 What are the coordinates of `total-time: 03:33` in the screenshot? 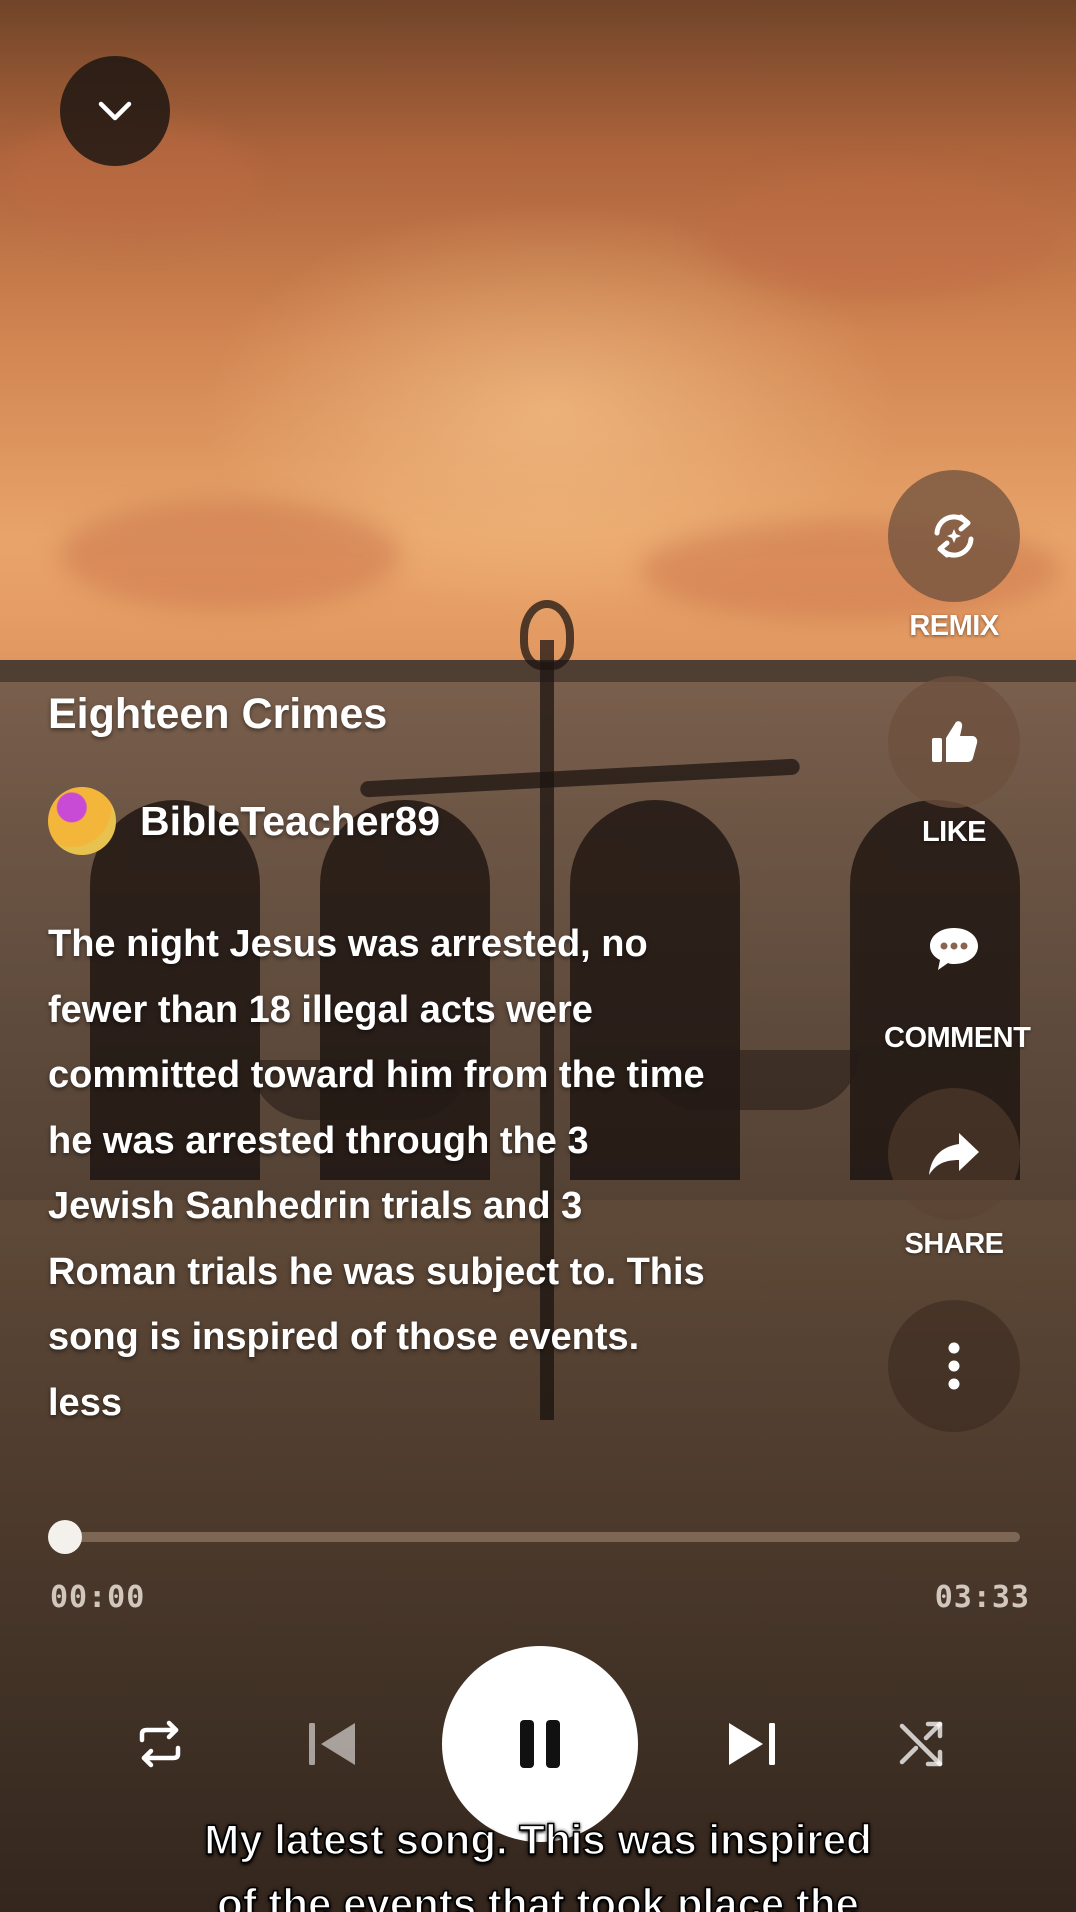 It's located at (982, 1597).